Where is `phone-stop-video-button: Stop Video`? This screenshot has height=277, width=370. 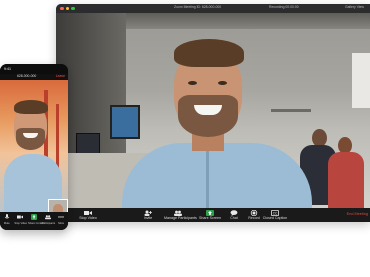 phone-stop-video-button: Stop Video is located at coordinates (21, 219).